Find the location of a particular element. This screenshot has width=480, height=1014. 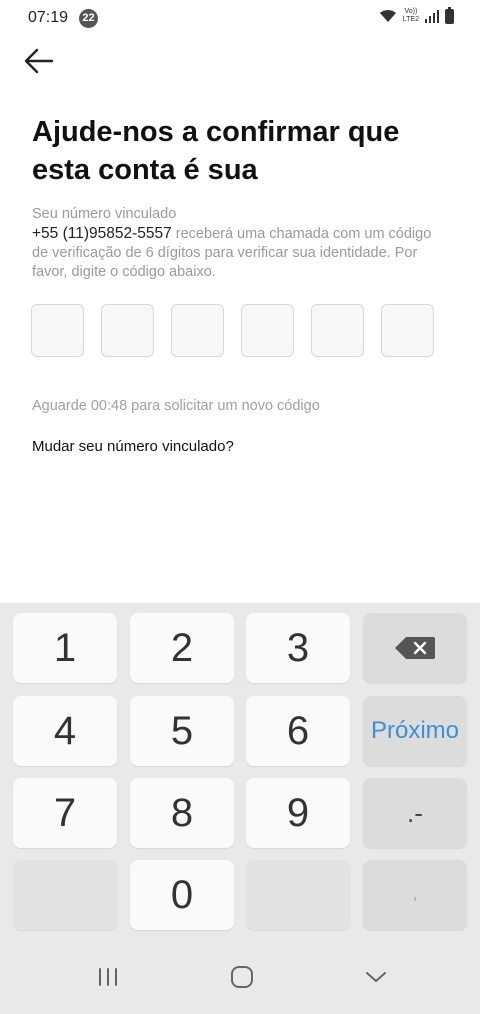

key-2: 2 is located at coordinates (182, 648).